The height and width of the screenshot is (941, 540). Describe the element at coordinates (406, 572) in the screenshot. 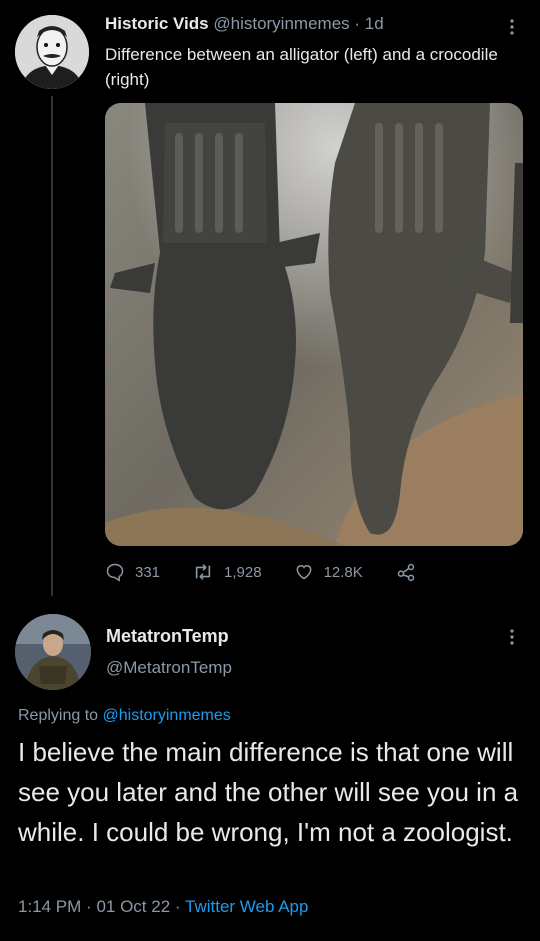

I see `share-icon` at that location.